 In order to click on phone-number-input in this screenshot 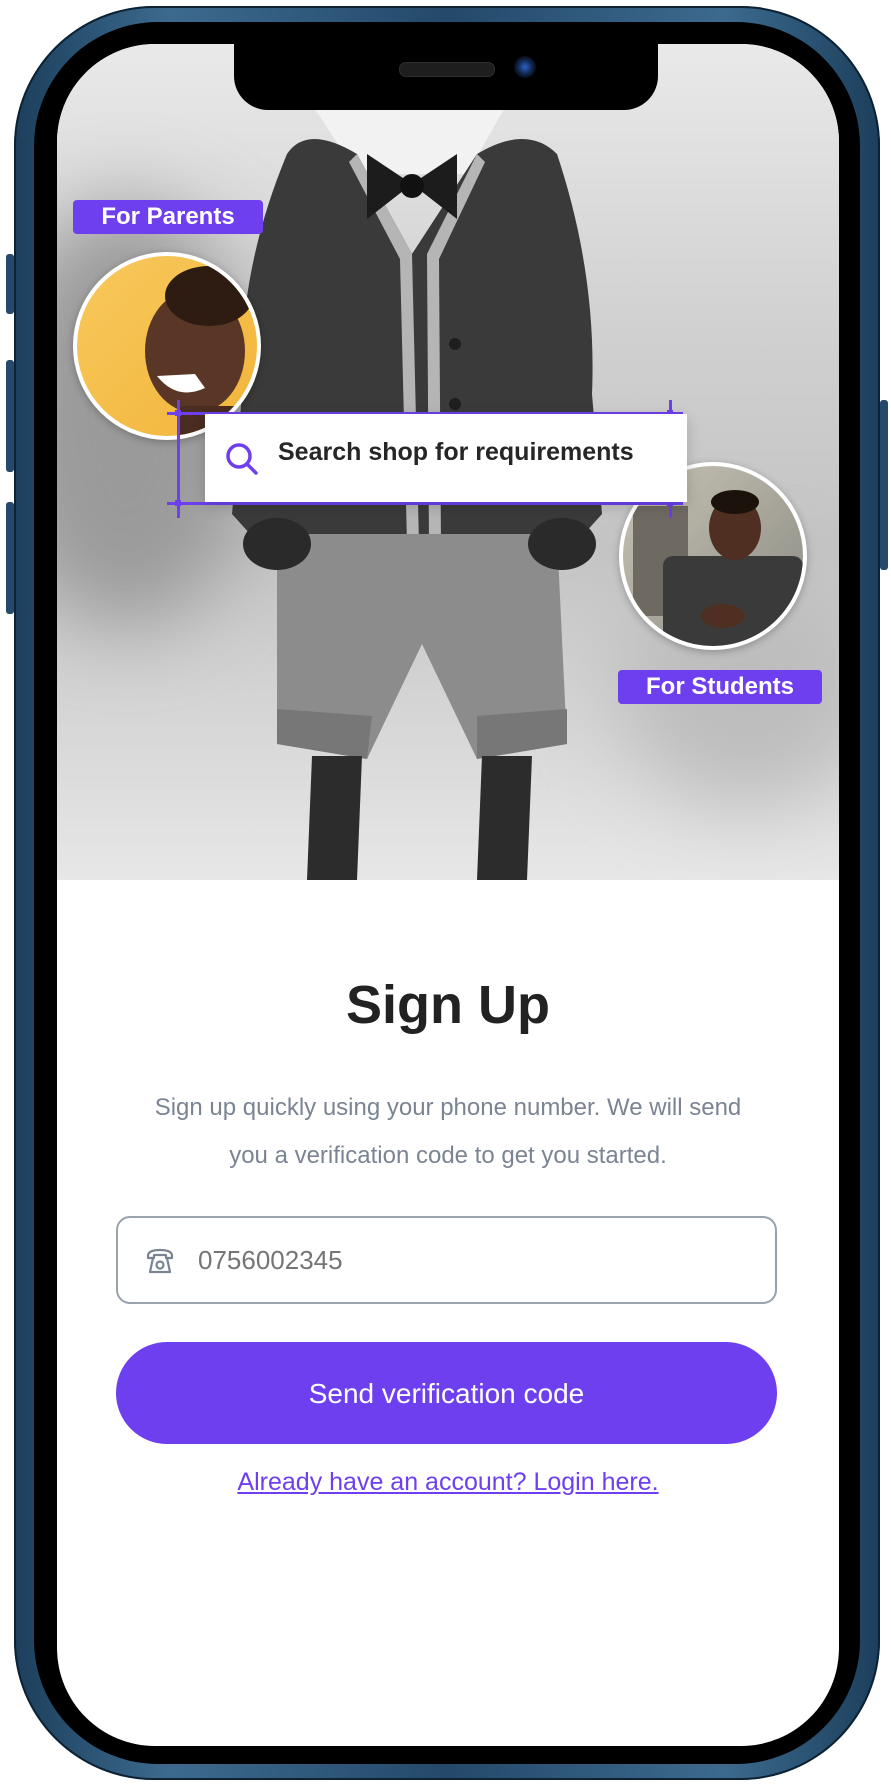, I will do `click(478, 1260)`.